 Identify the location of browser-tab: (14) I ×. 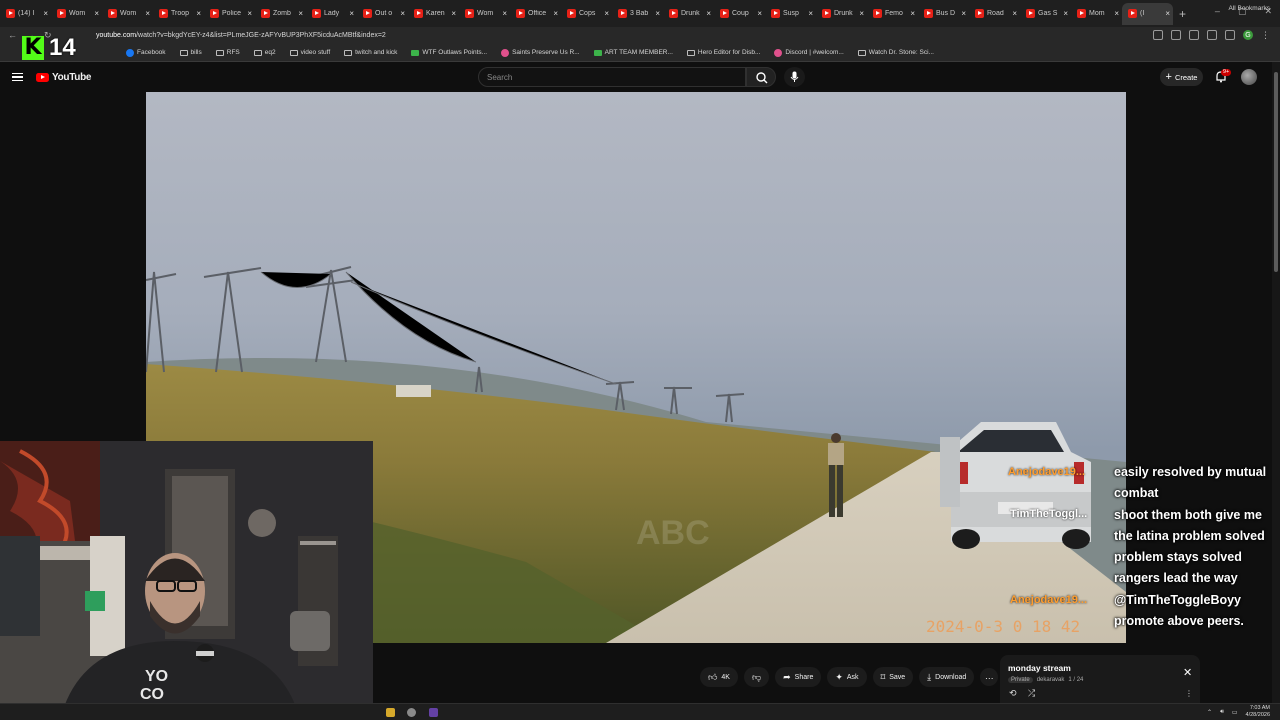
(25, 14).